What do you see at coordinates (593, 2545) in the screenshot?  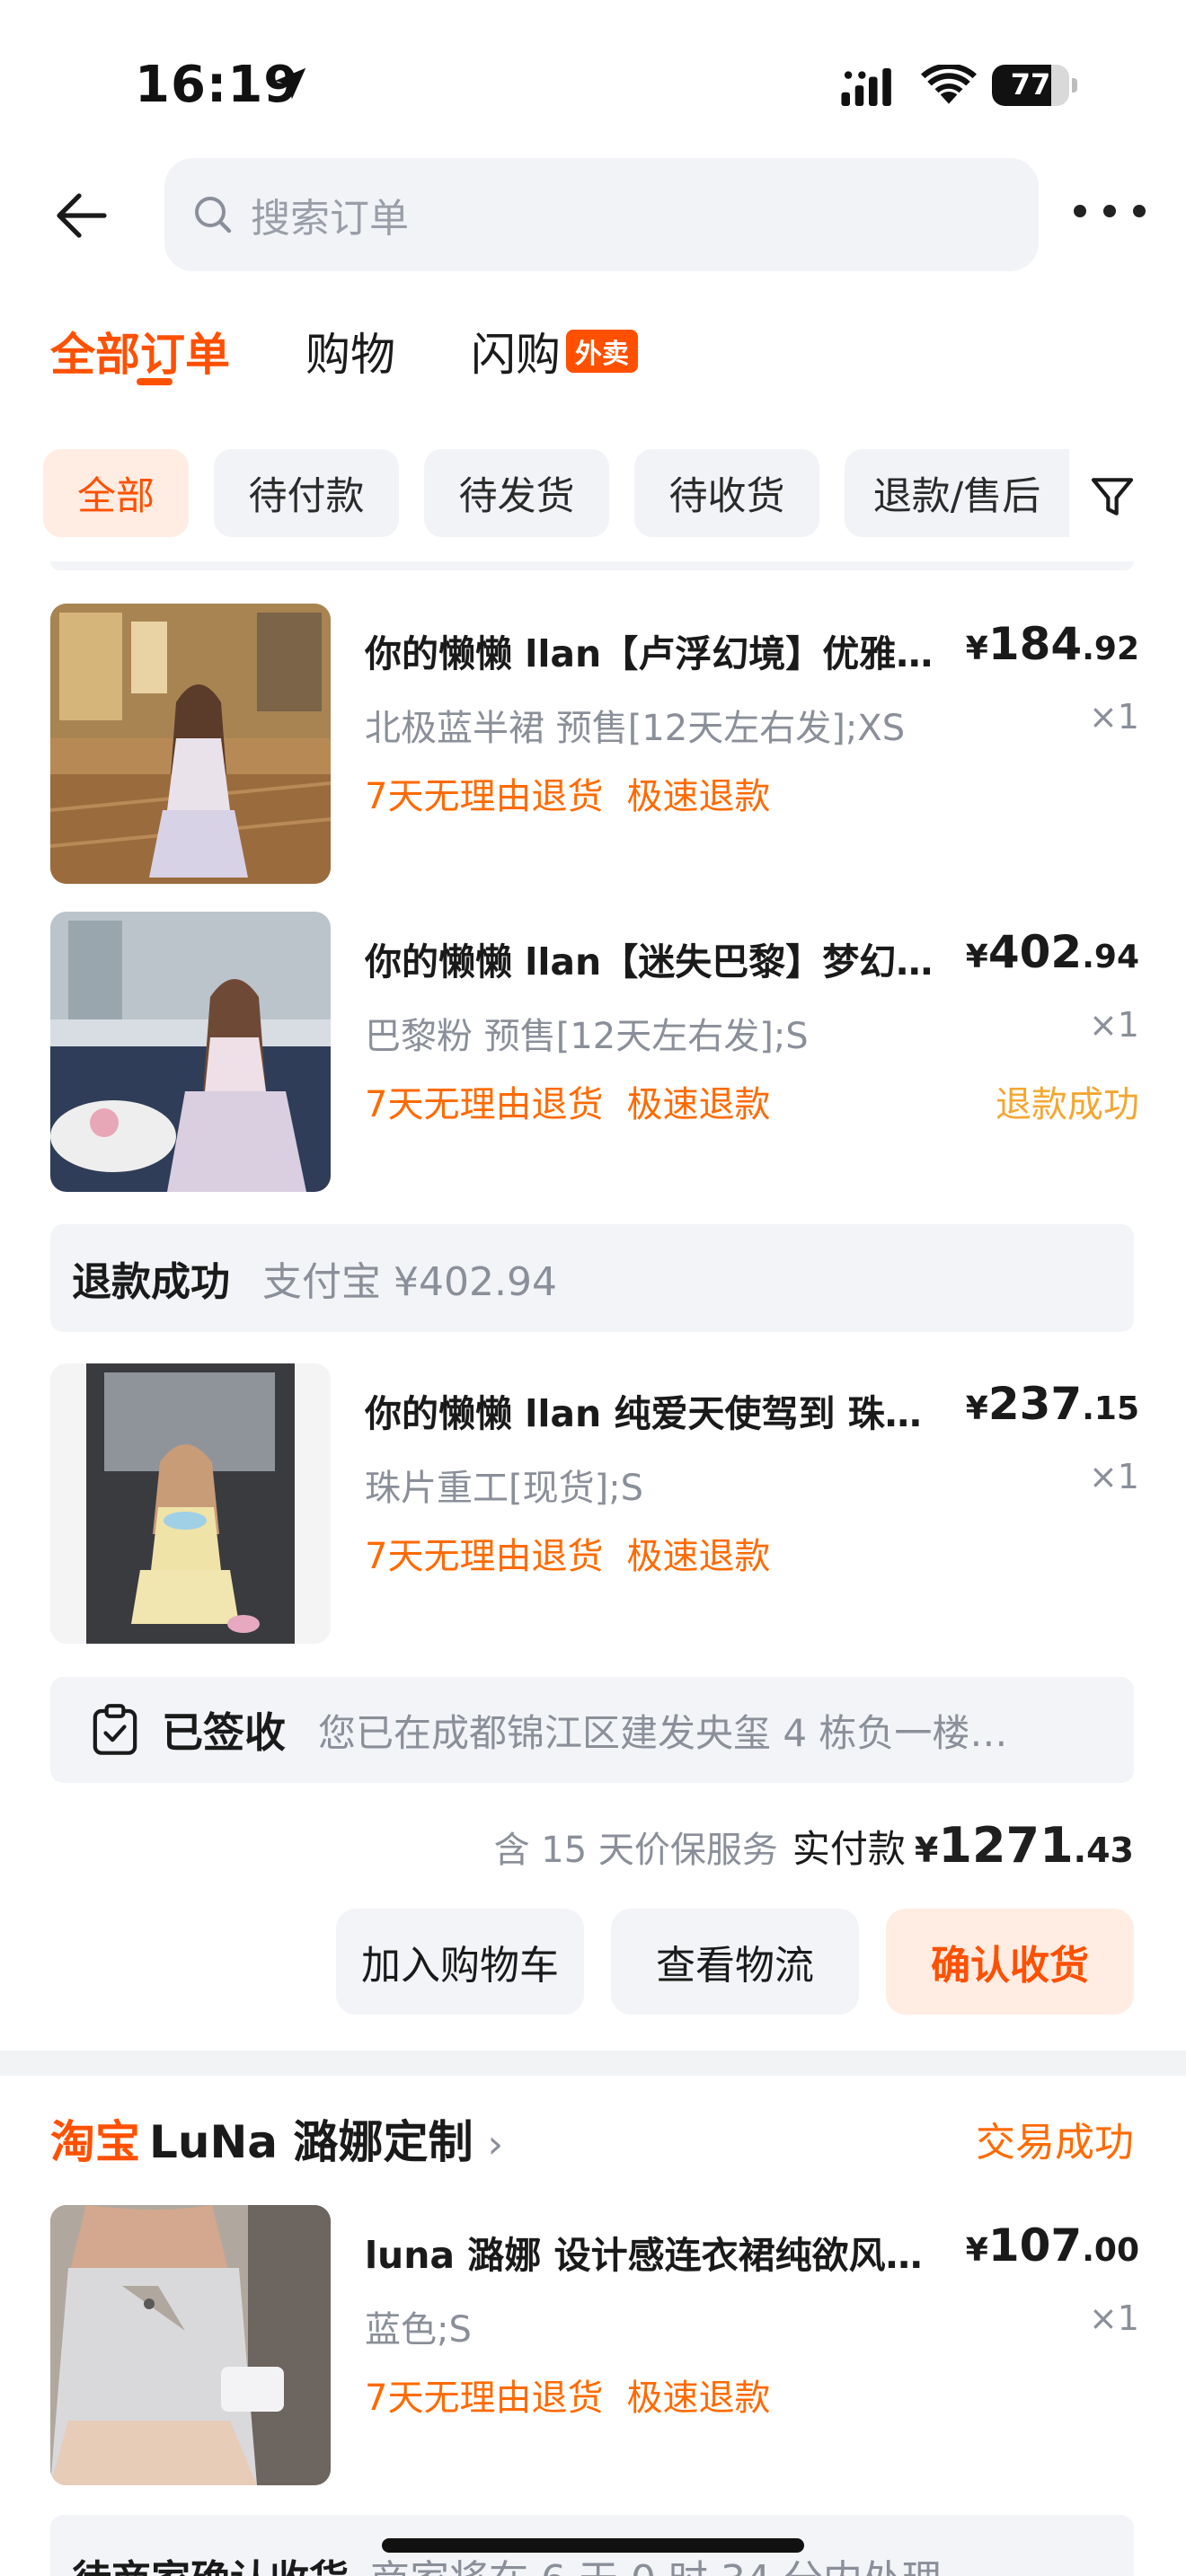 I see `home-indicator` at bounding box center [593, 2545].